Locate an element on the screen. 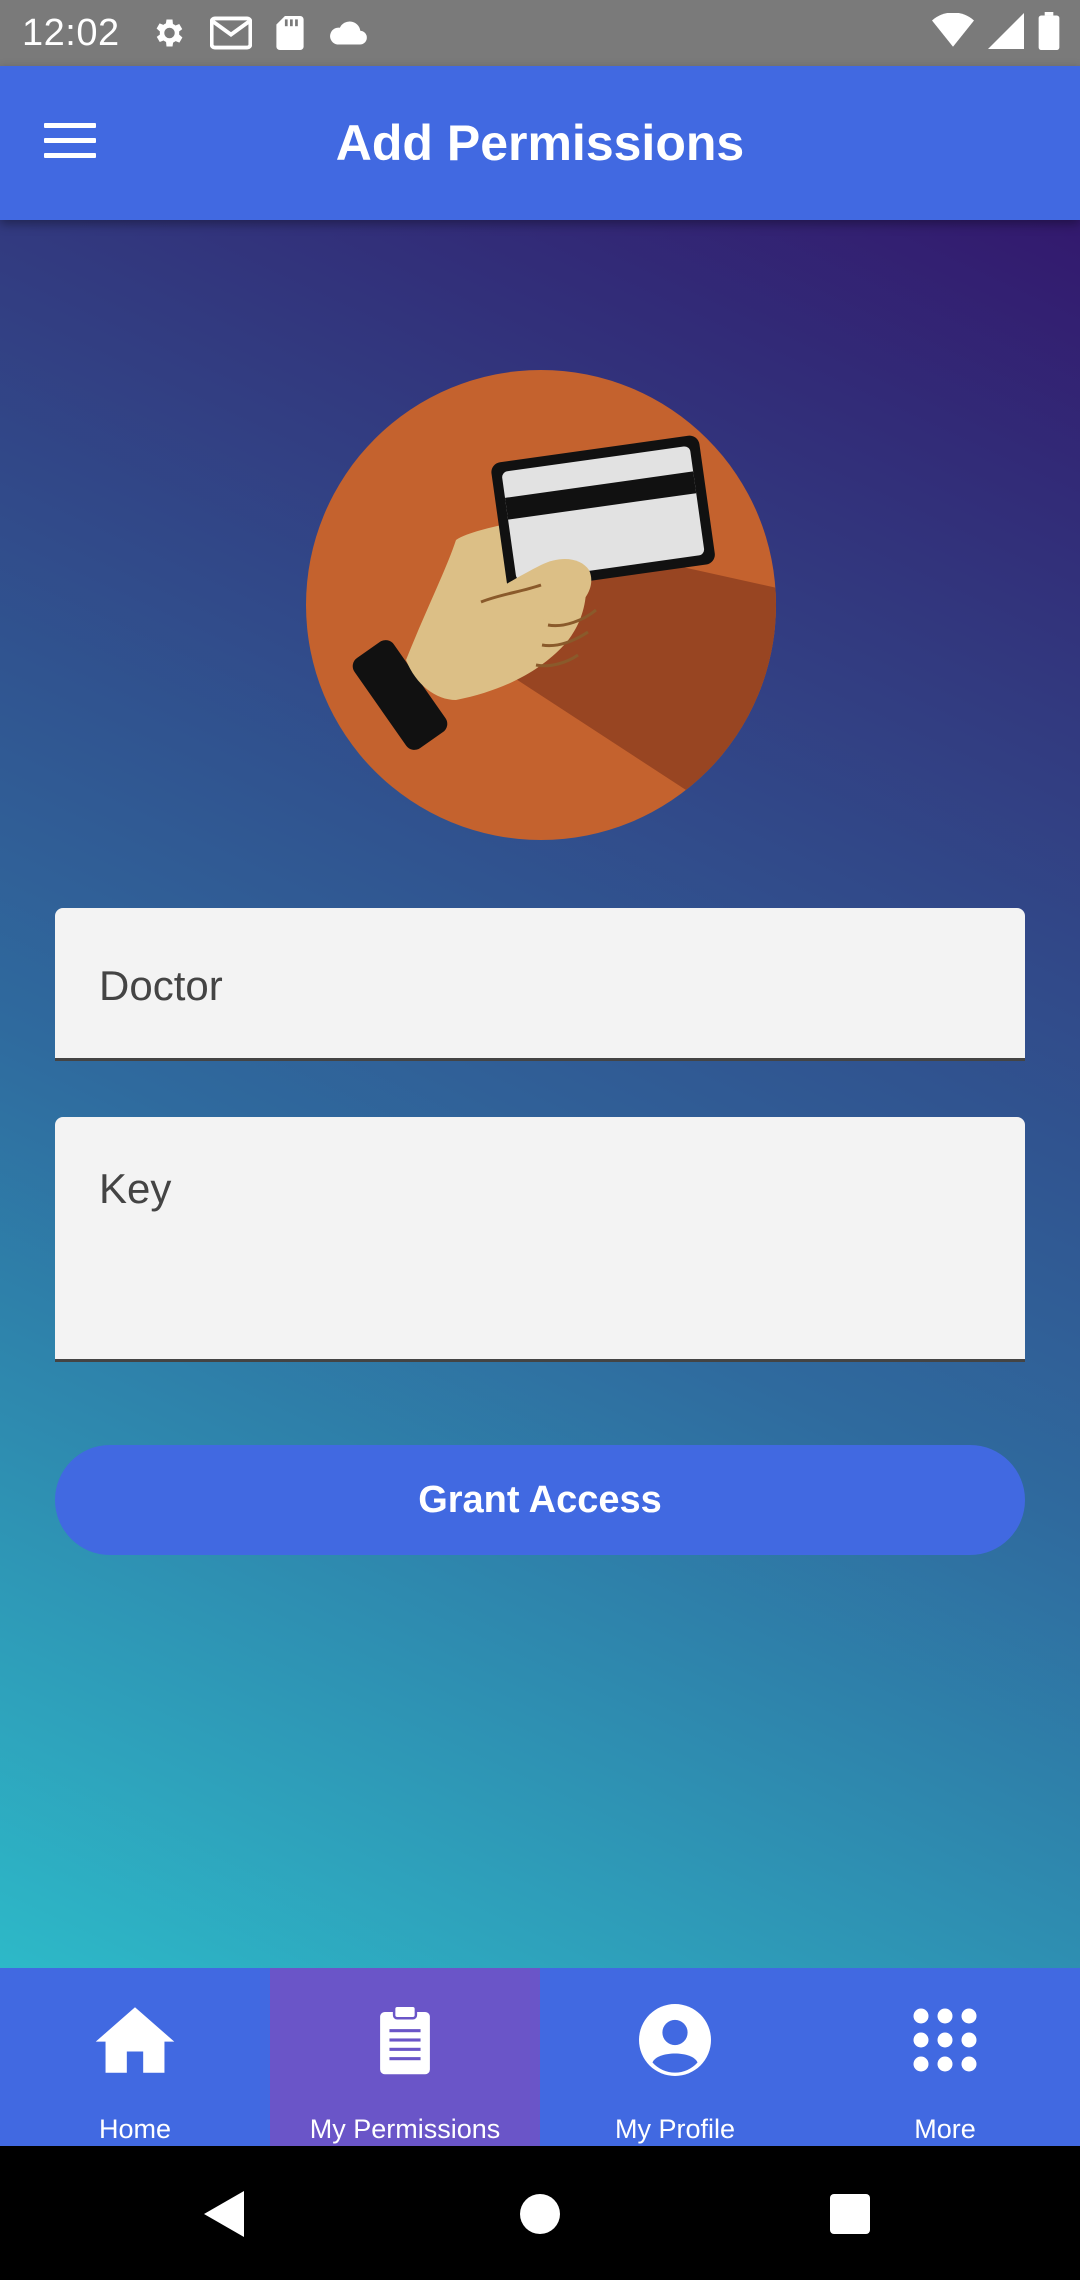 The height and width of the screenshot is (2280, 1080). nav-home-label: Home is located at coordinates (135, 2129).